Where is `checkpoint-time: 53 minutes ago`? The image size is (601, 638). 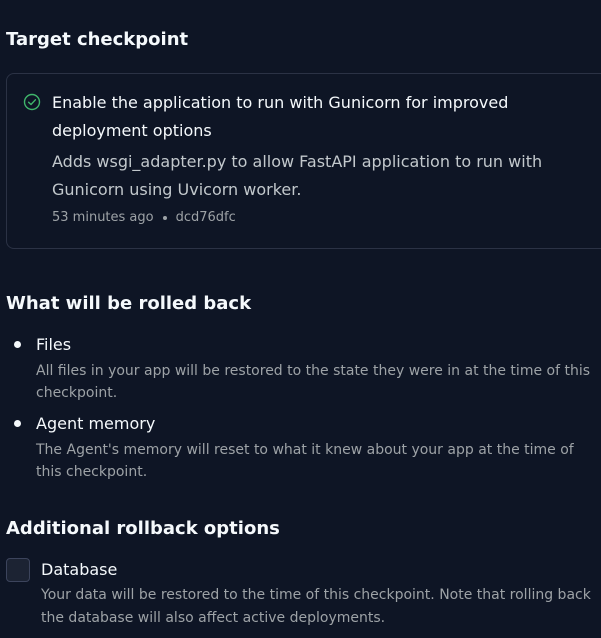 checkpoint-time: 53 minutes ago is located at coordinates (103, 217).